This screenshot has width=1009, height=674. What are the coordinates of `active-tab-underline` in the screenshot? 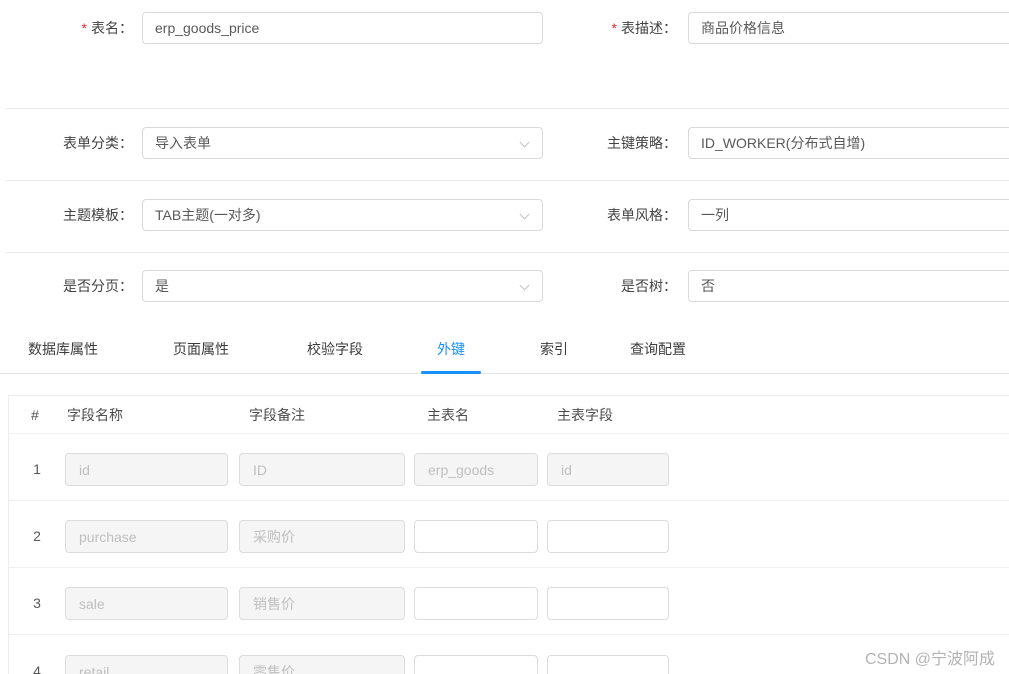 It's located at (451, 372).